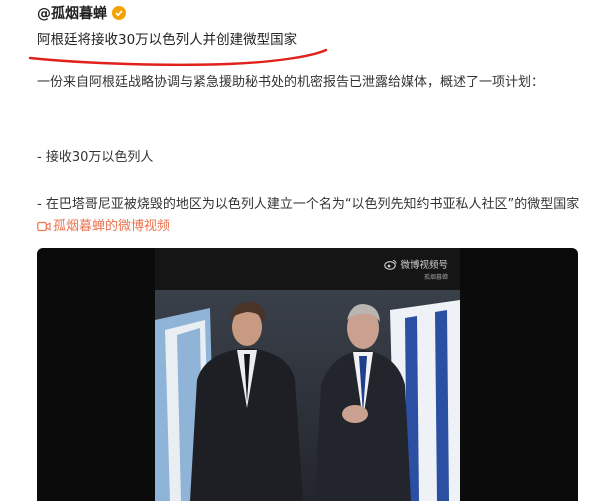  I want to click on verified-badge-icon, so click(119, 13).